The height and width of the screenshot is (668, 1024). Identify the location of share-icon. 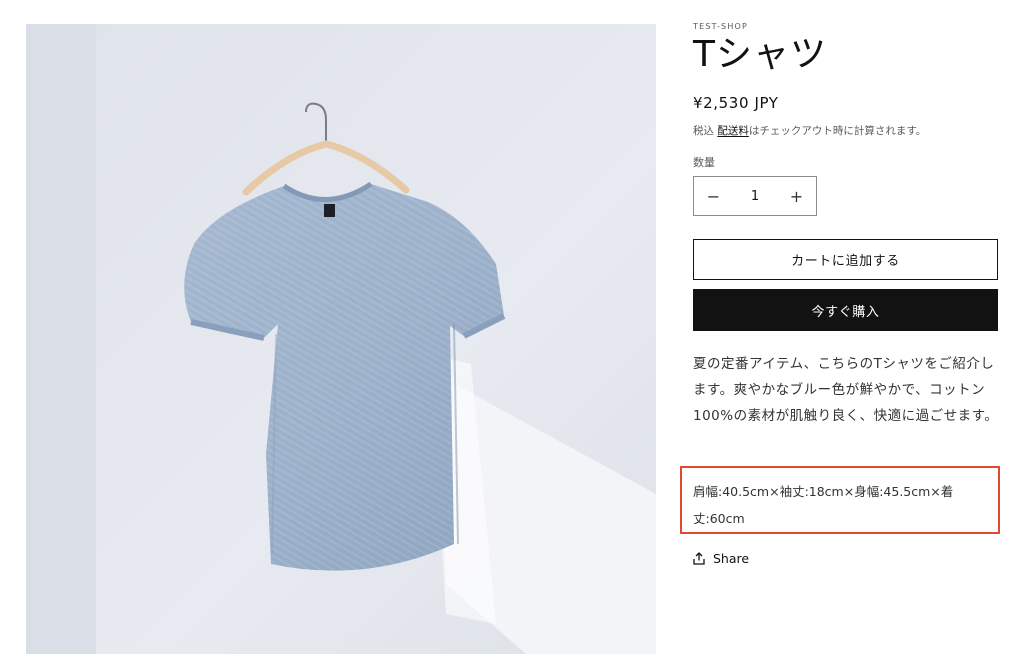
(699, 558).